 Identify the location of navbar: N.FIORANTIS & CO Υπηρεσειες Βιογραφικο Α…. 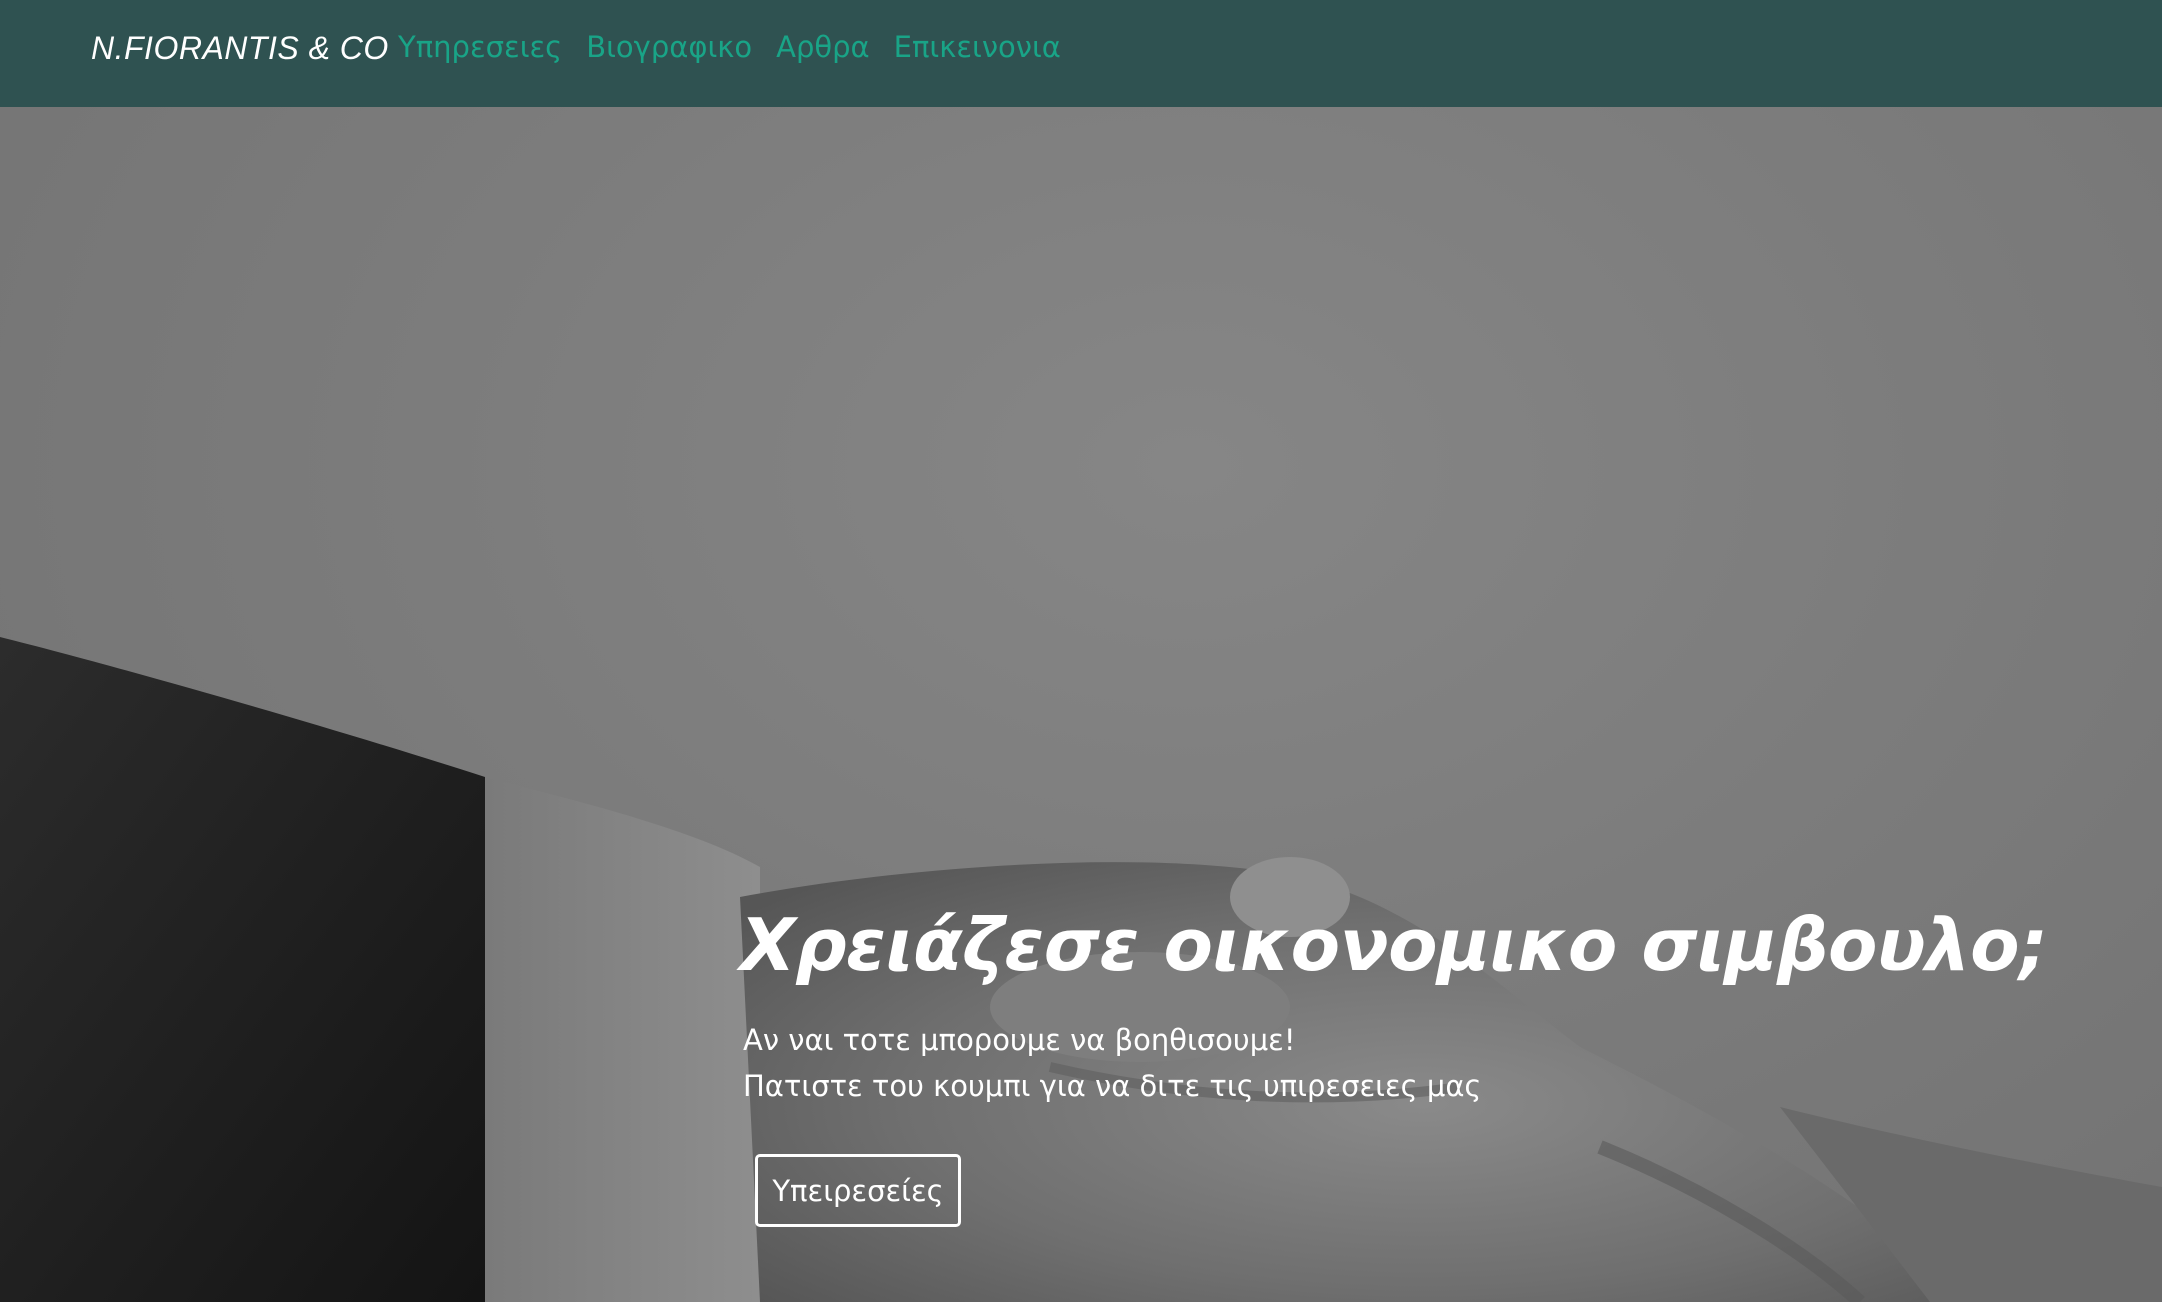
(1081, 53).